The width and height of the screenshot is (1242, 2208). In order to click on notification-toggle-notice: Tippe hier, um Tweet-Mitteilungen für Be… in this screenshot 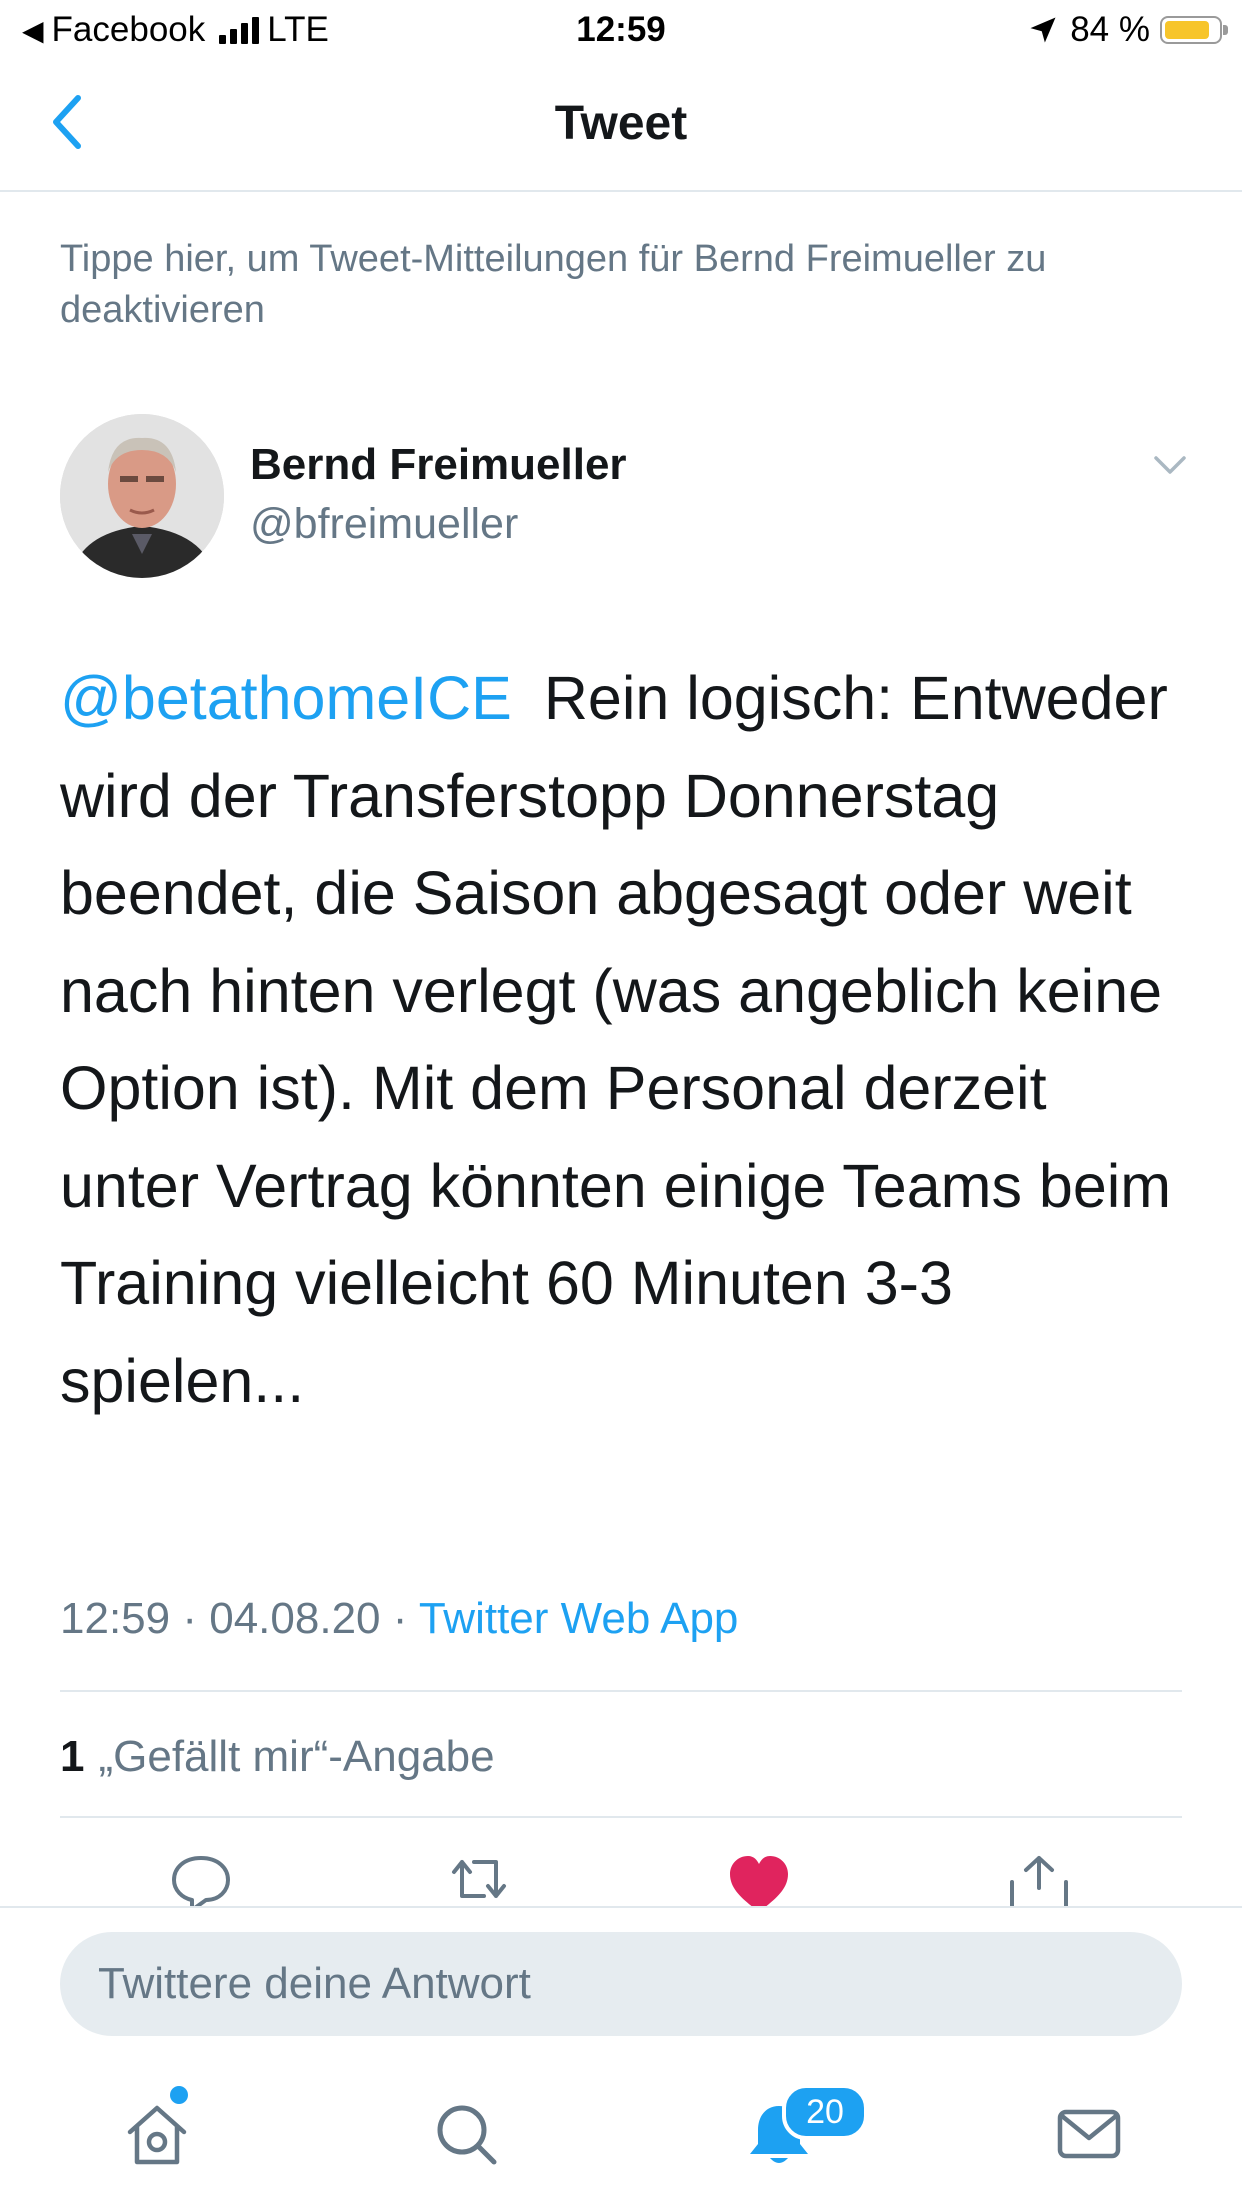, I will do `click(620, 285)`.